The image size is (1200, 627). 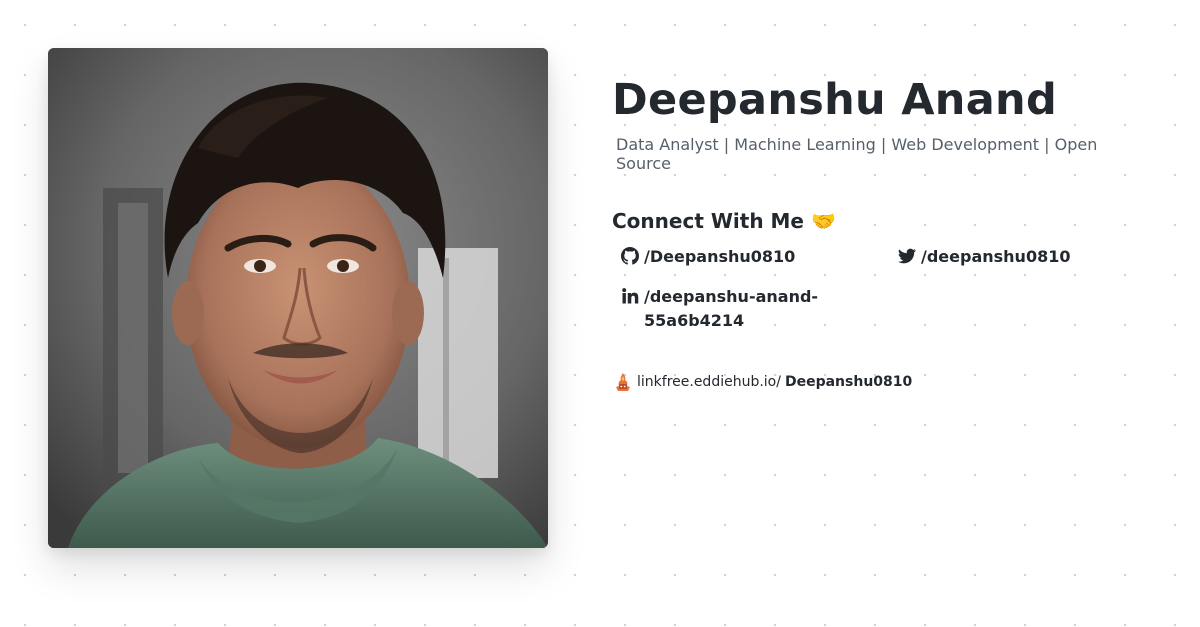 What do you see at coordinates (720, 256) in the screenshot?
I see `github-handle: /Deepanshu0810` at bounding box center [720, 256].